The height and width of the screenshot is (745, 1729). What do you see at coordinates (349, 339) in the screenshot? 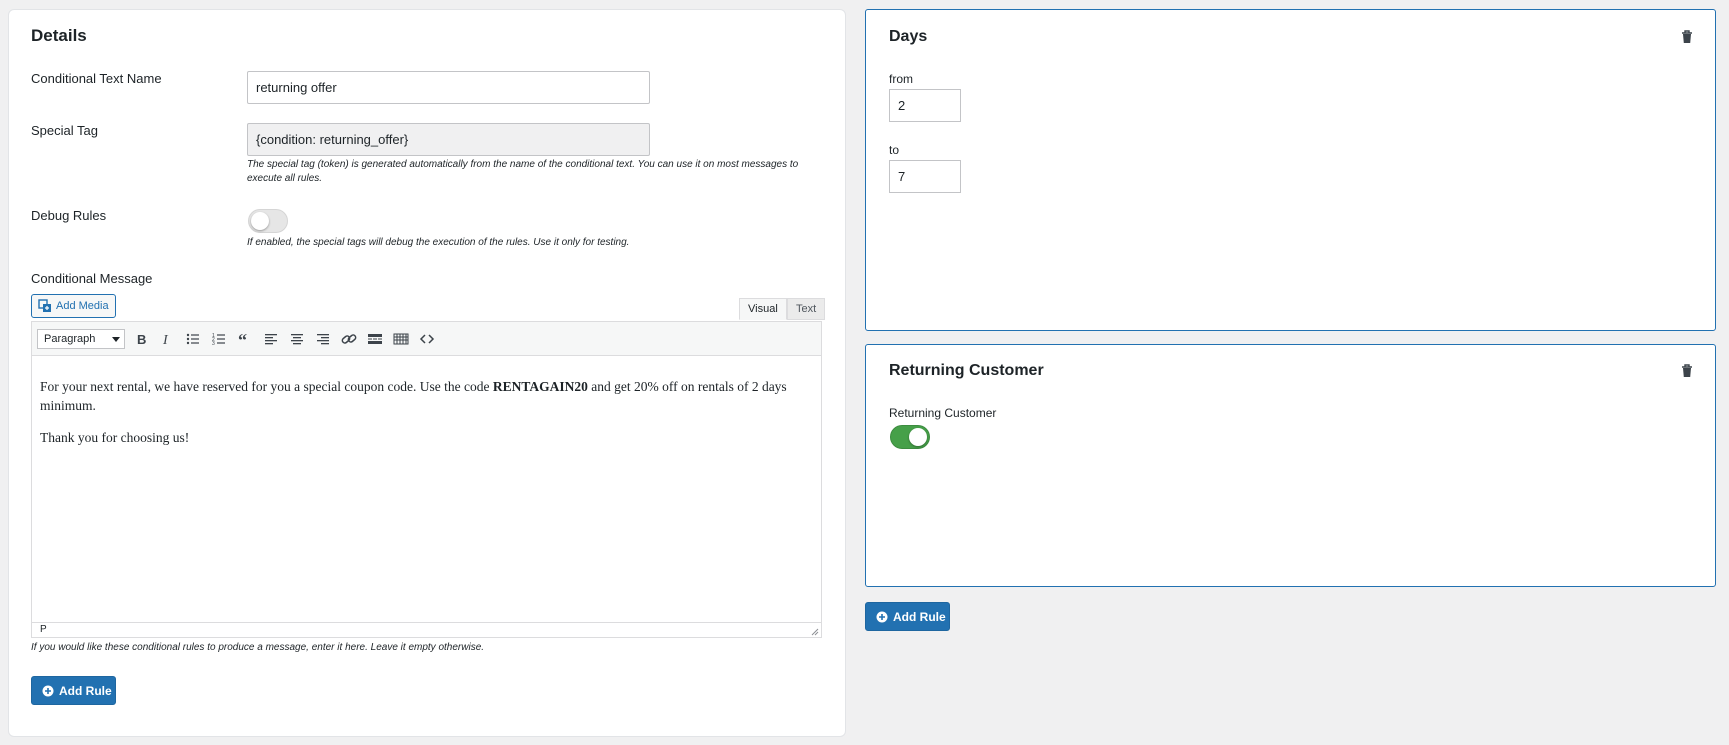
I see `link-icon` at bounding box center [349, 339].